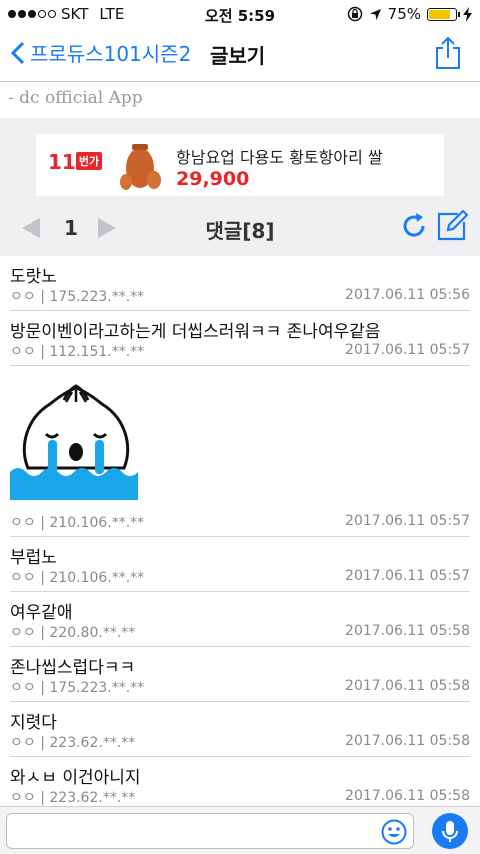 Image resolution: width=480 pixels, height=854 pixels. Describe the element at coordinates (213, 179) in the screenshot. I see `ad-price: 29,900` at that location.